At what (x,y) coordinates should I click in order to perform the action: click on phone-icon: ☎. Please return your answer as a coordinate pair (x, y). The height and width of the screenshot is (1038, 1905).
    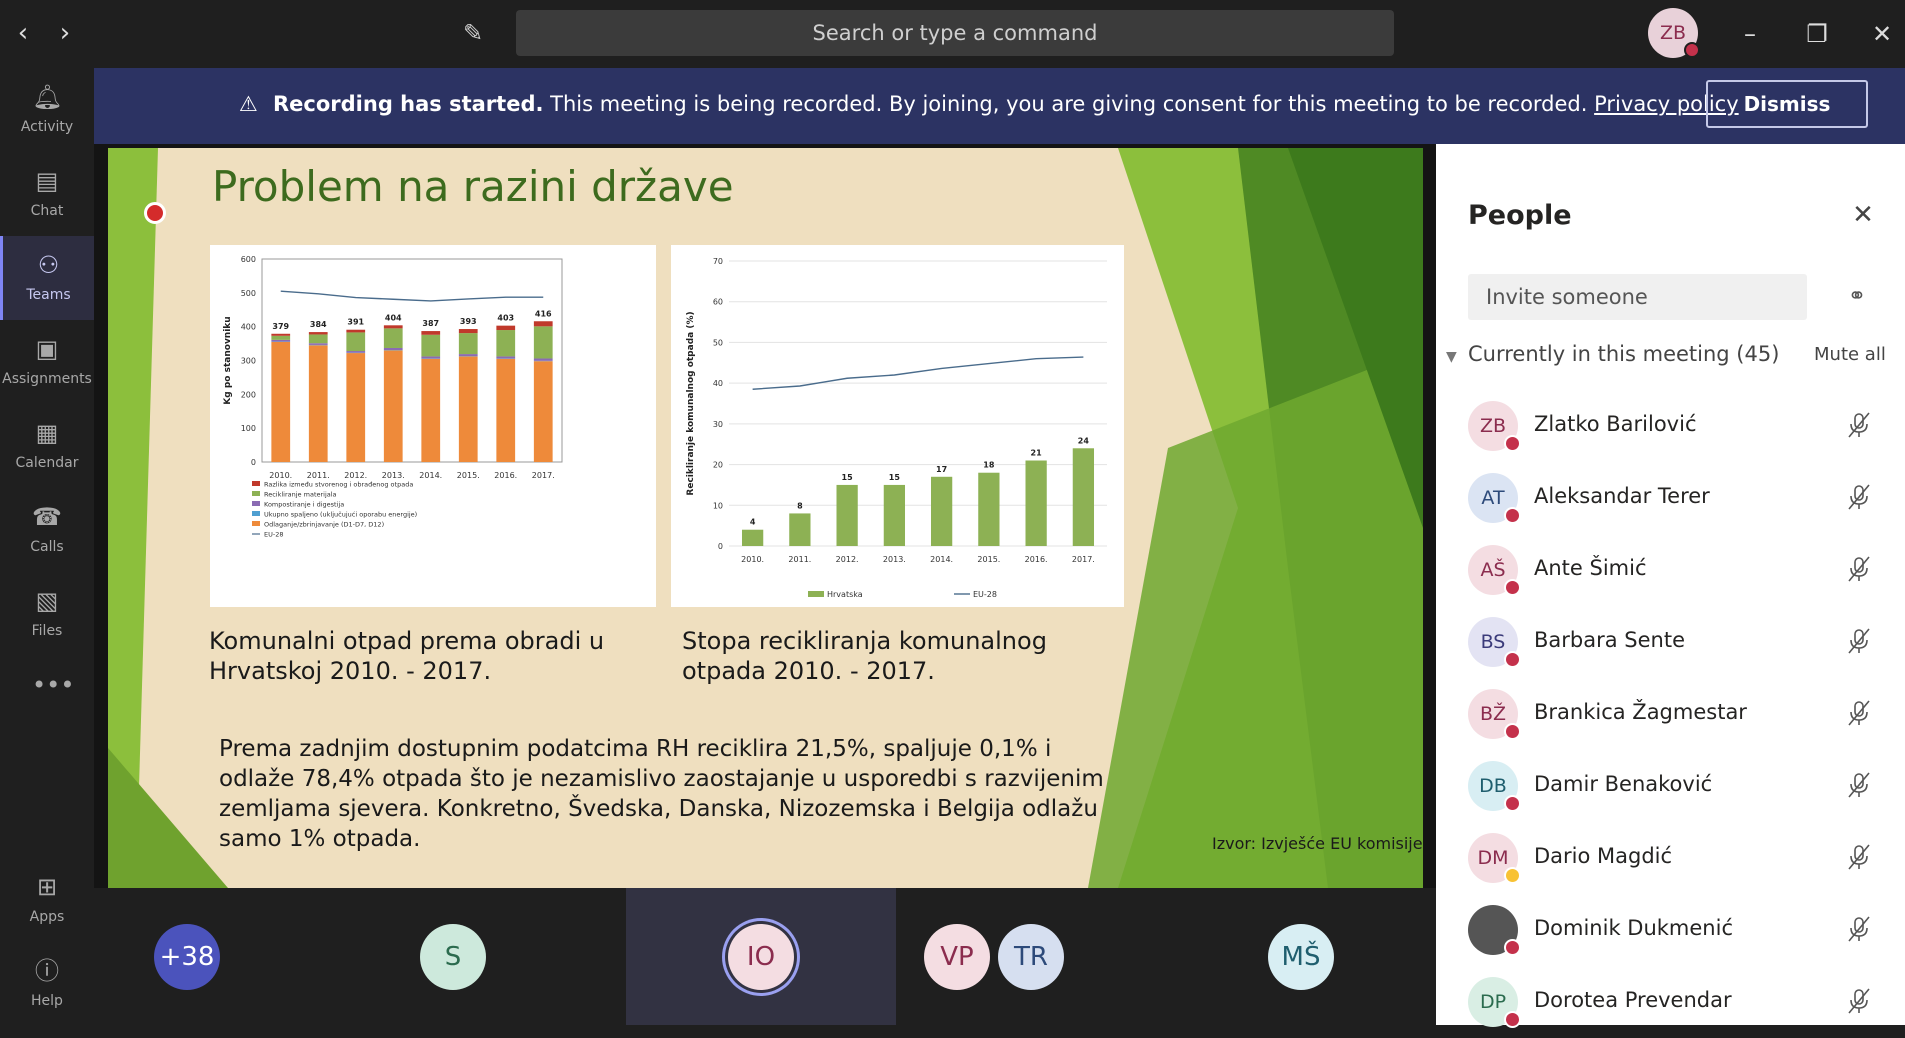
    Looking at the image, I should click on (47, 517).